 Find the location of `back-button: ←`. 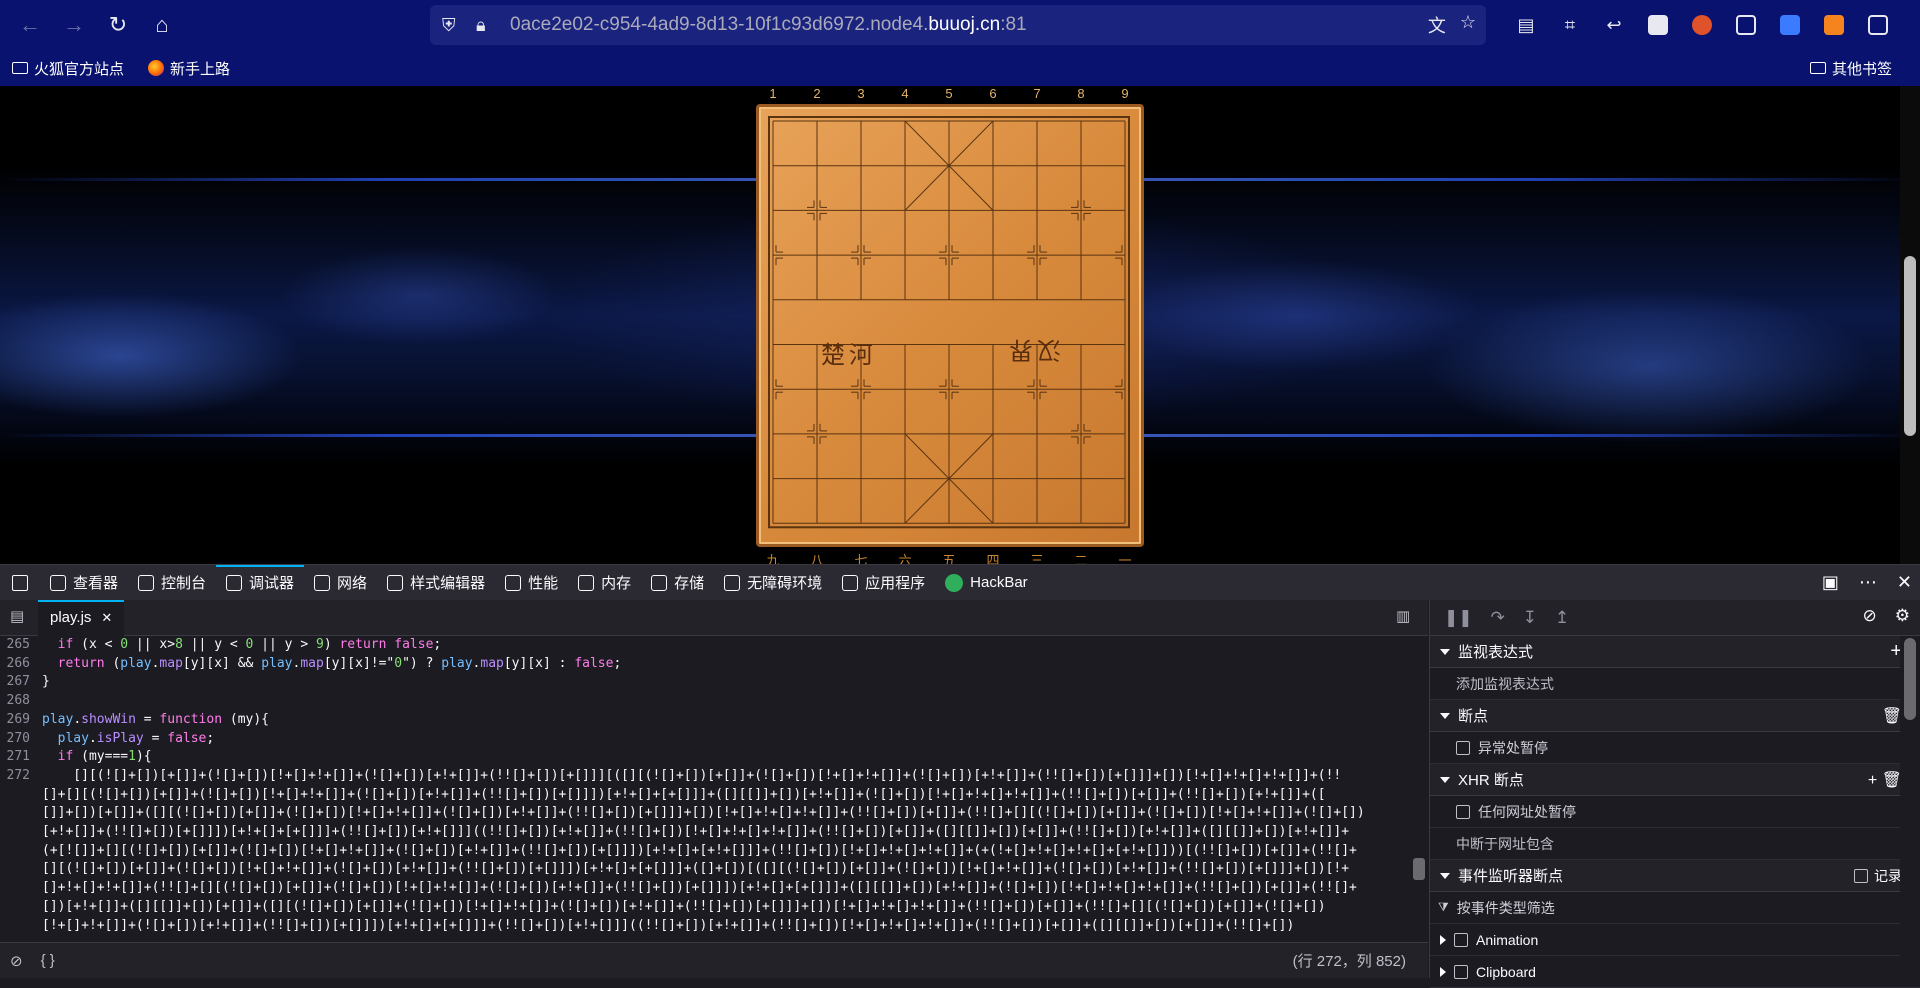

back-button: ← is located at coordinates (30, 25).